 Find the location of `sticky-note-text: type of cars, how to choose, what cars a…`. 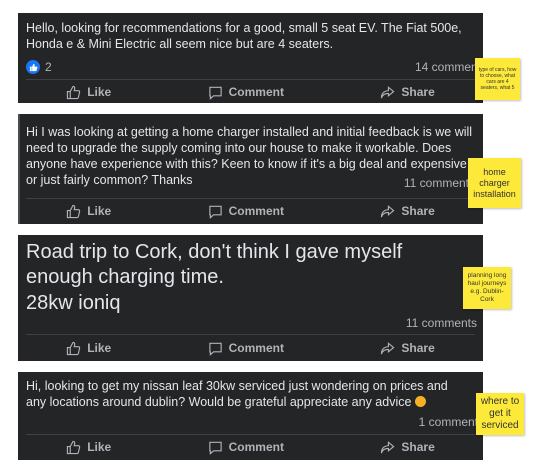

sticky-note-text: type of cars, how to choose, what cars a… is located at coordinates (497, 79).